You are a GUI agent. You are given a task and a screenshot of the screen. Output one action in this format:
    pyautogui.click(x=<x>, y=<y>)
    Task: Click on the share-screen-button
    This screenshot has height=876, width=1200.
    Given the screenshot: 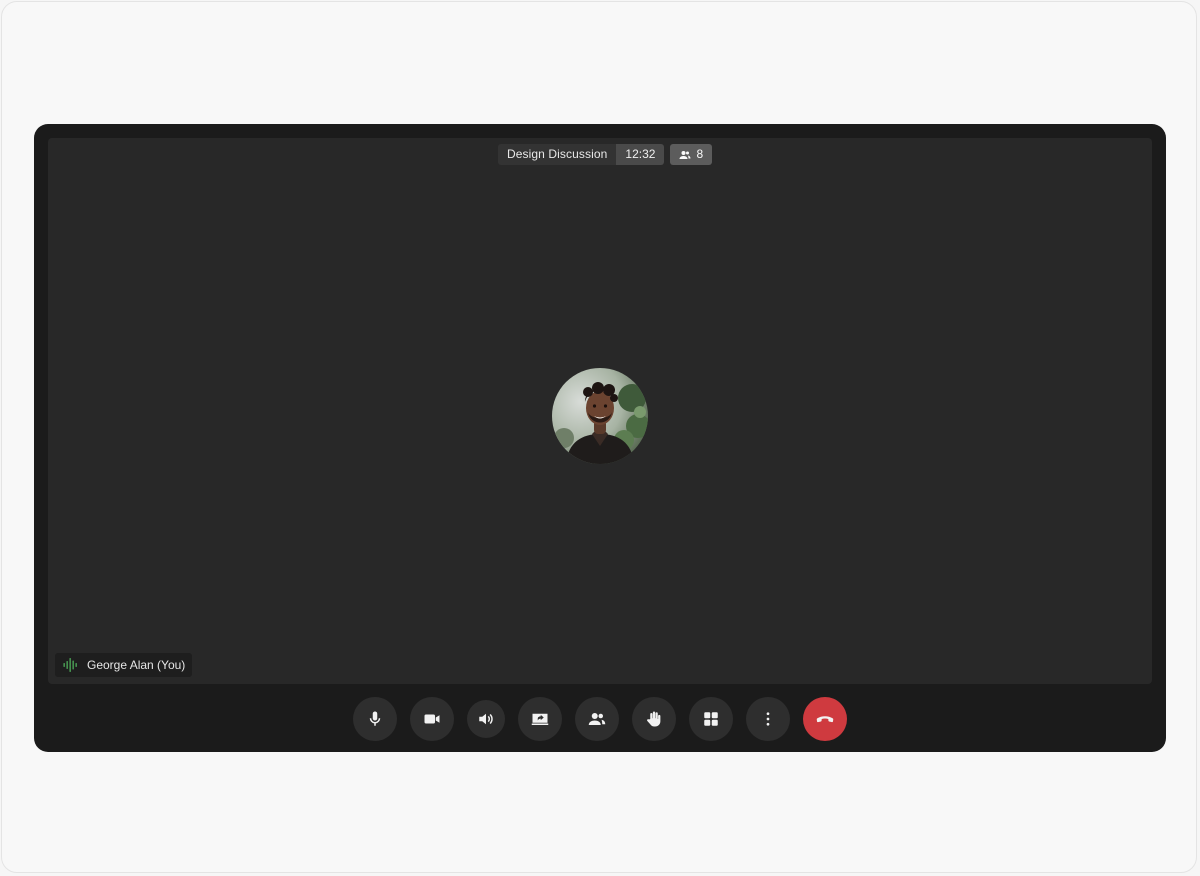 What is the action you would take?
    pyautogui.click(x=540, y=719)
    